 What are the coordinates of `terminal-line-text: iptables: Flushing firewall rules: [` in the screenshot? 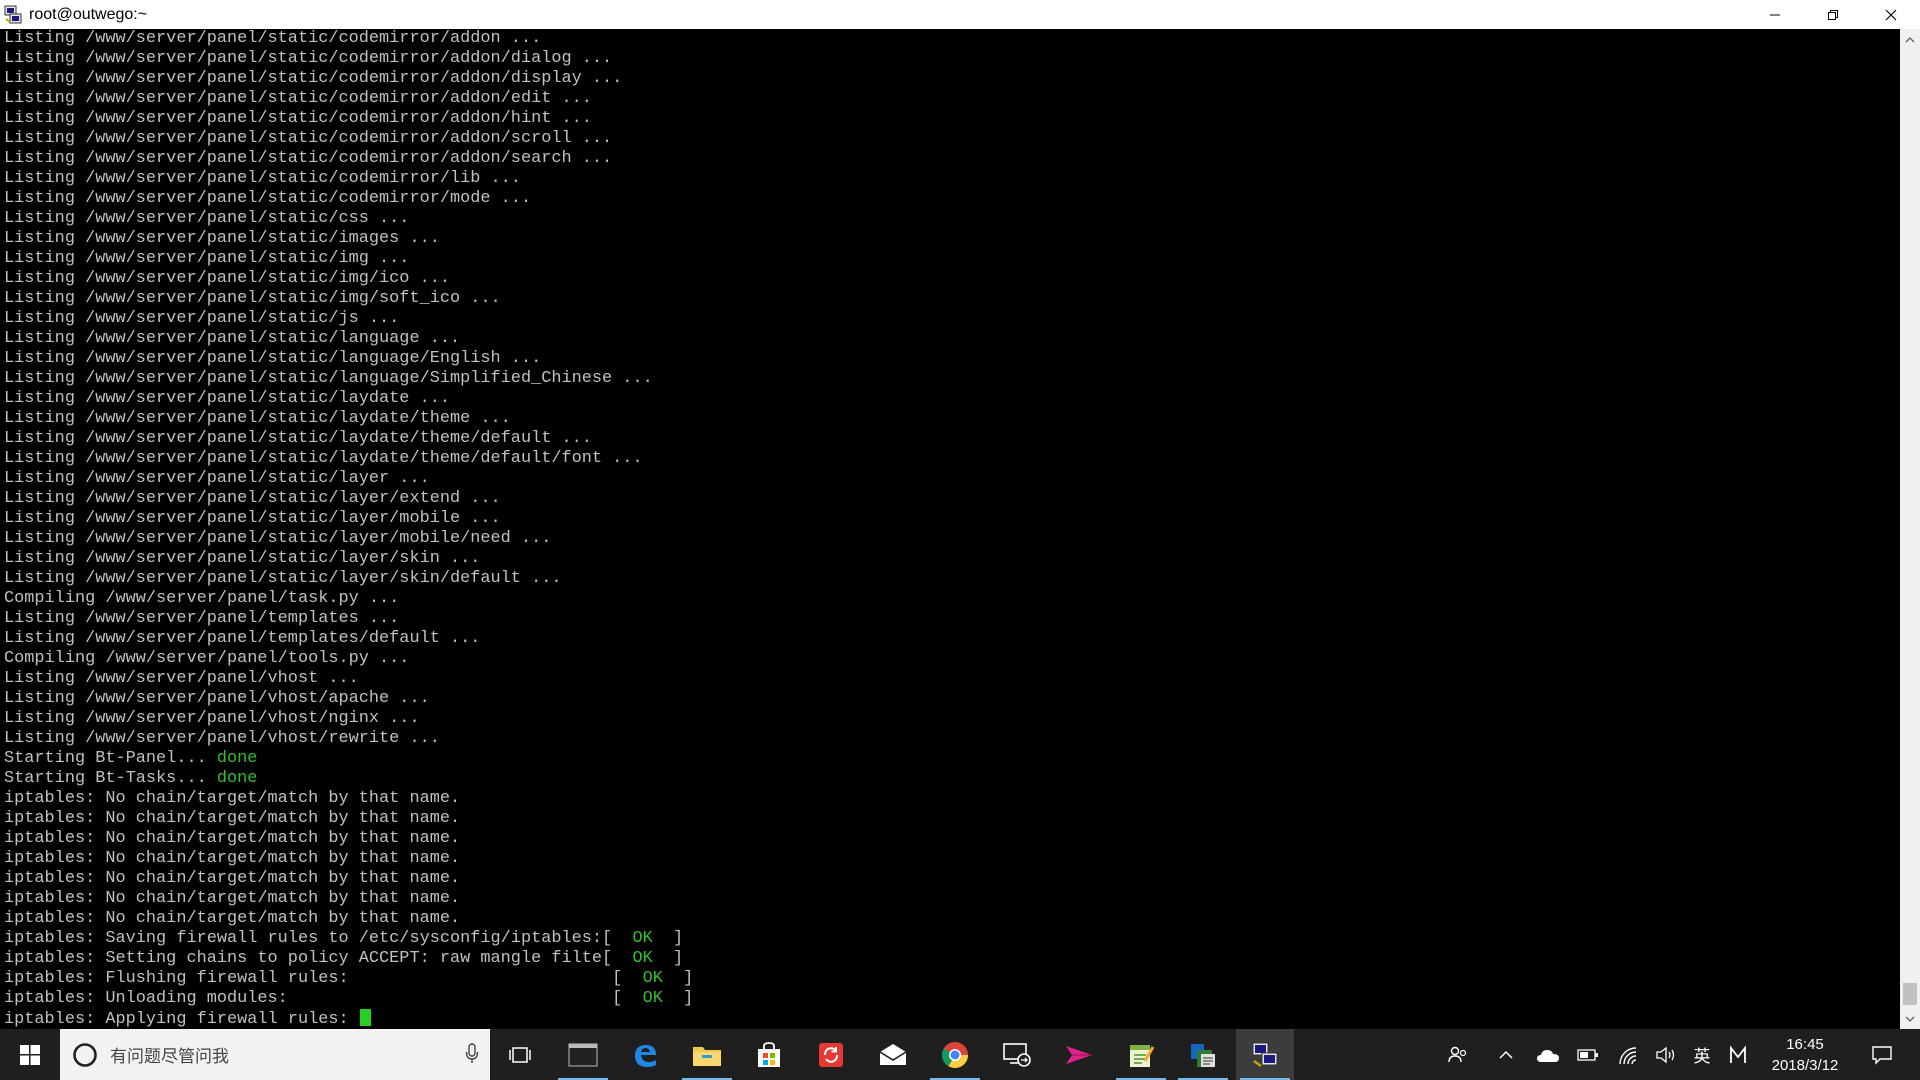 It's located at (323, 978).